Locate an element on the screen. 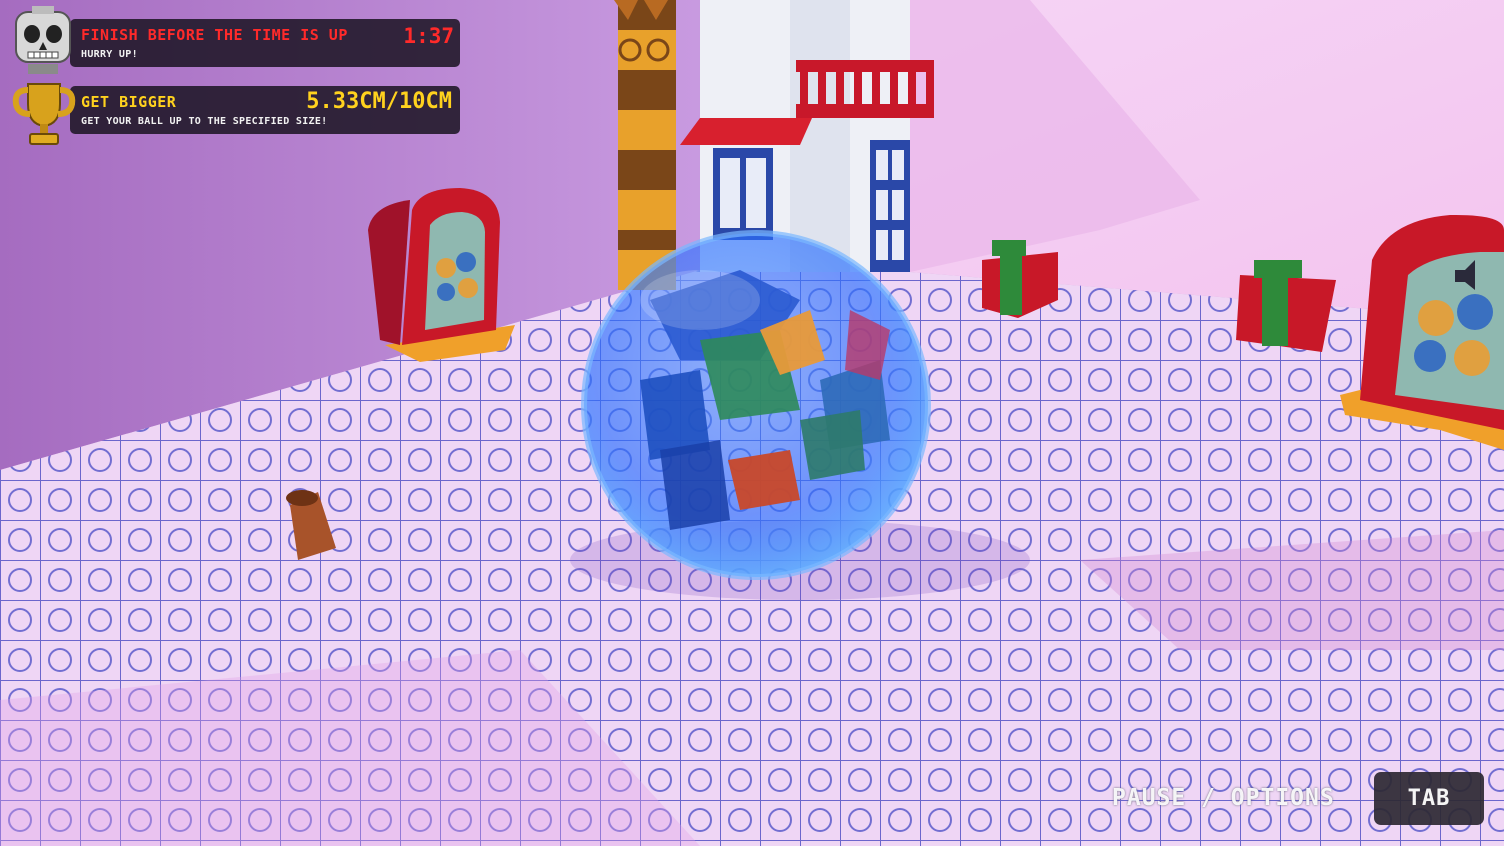 The width and height of the screenshot is (1504, 846). trophy-icon is located at coordinates (44, 113).